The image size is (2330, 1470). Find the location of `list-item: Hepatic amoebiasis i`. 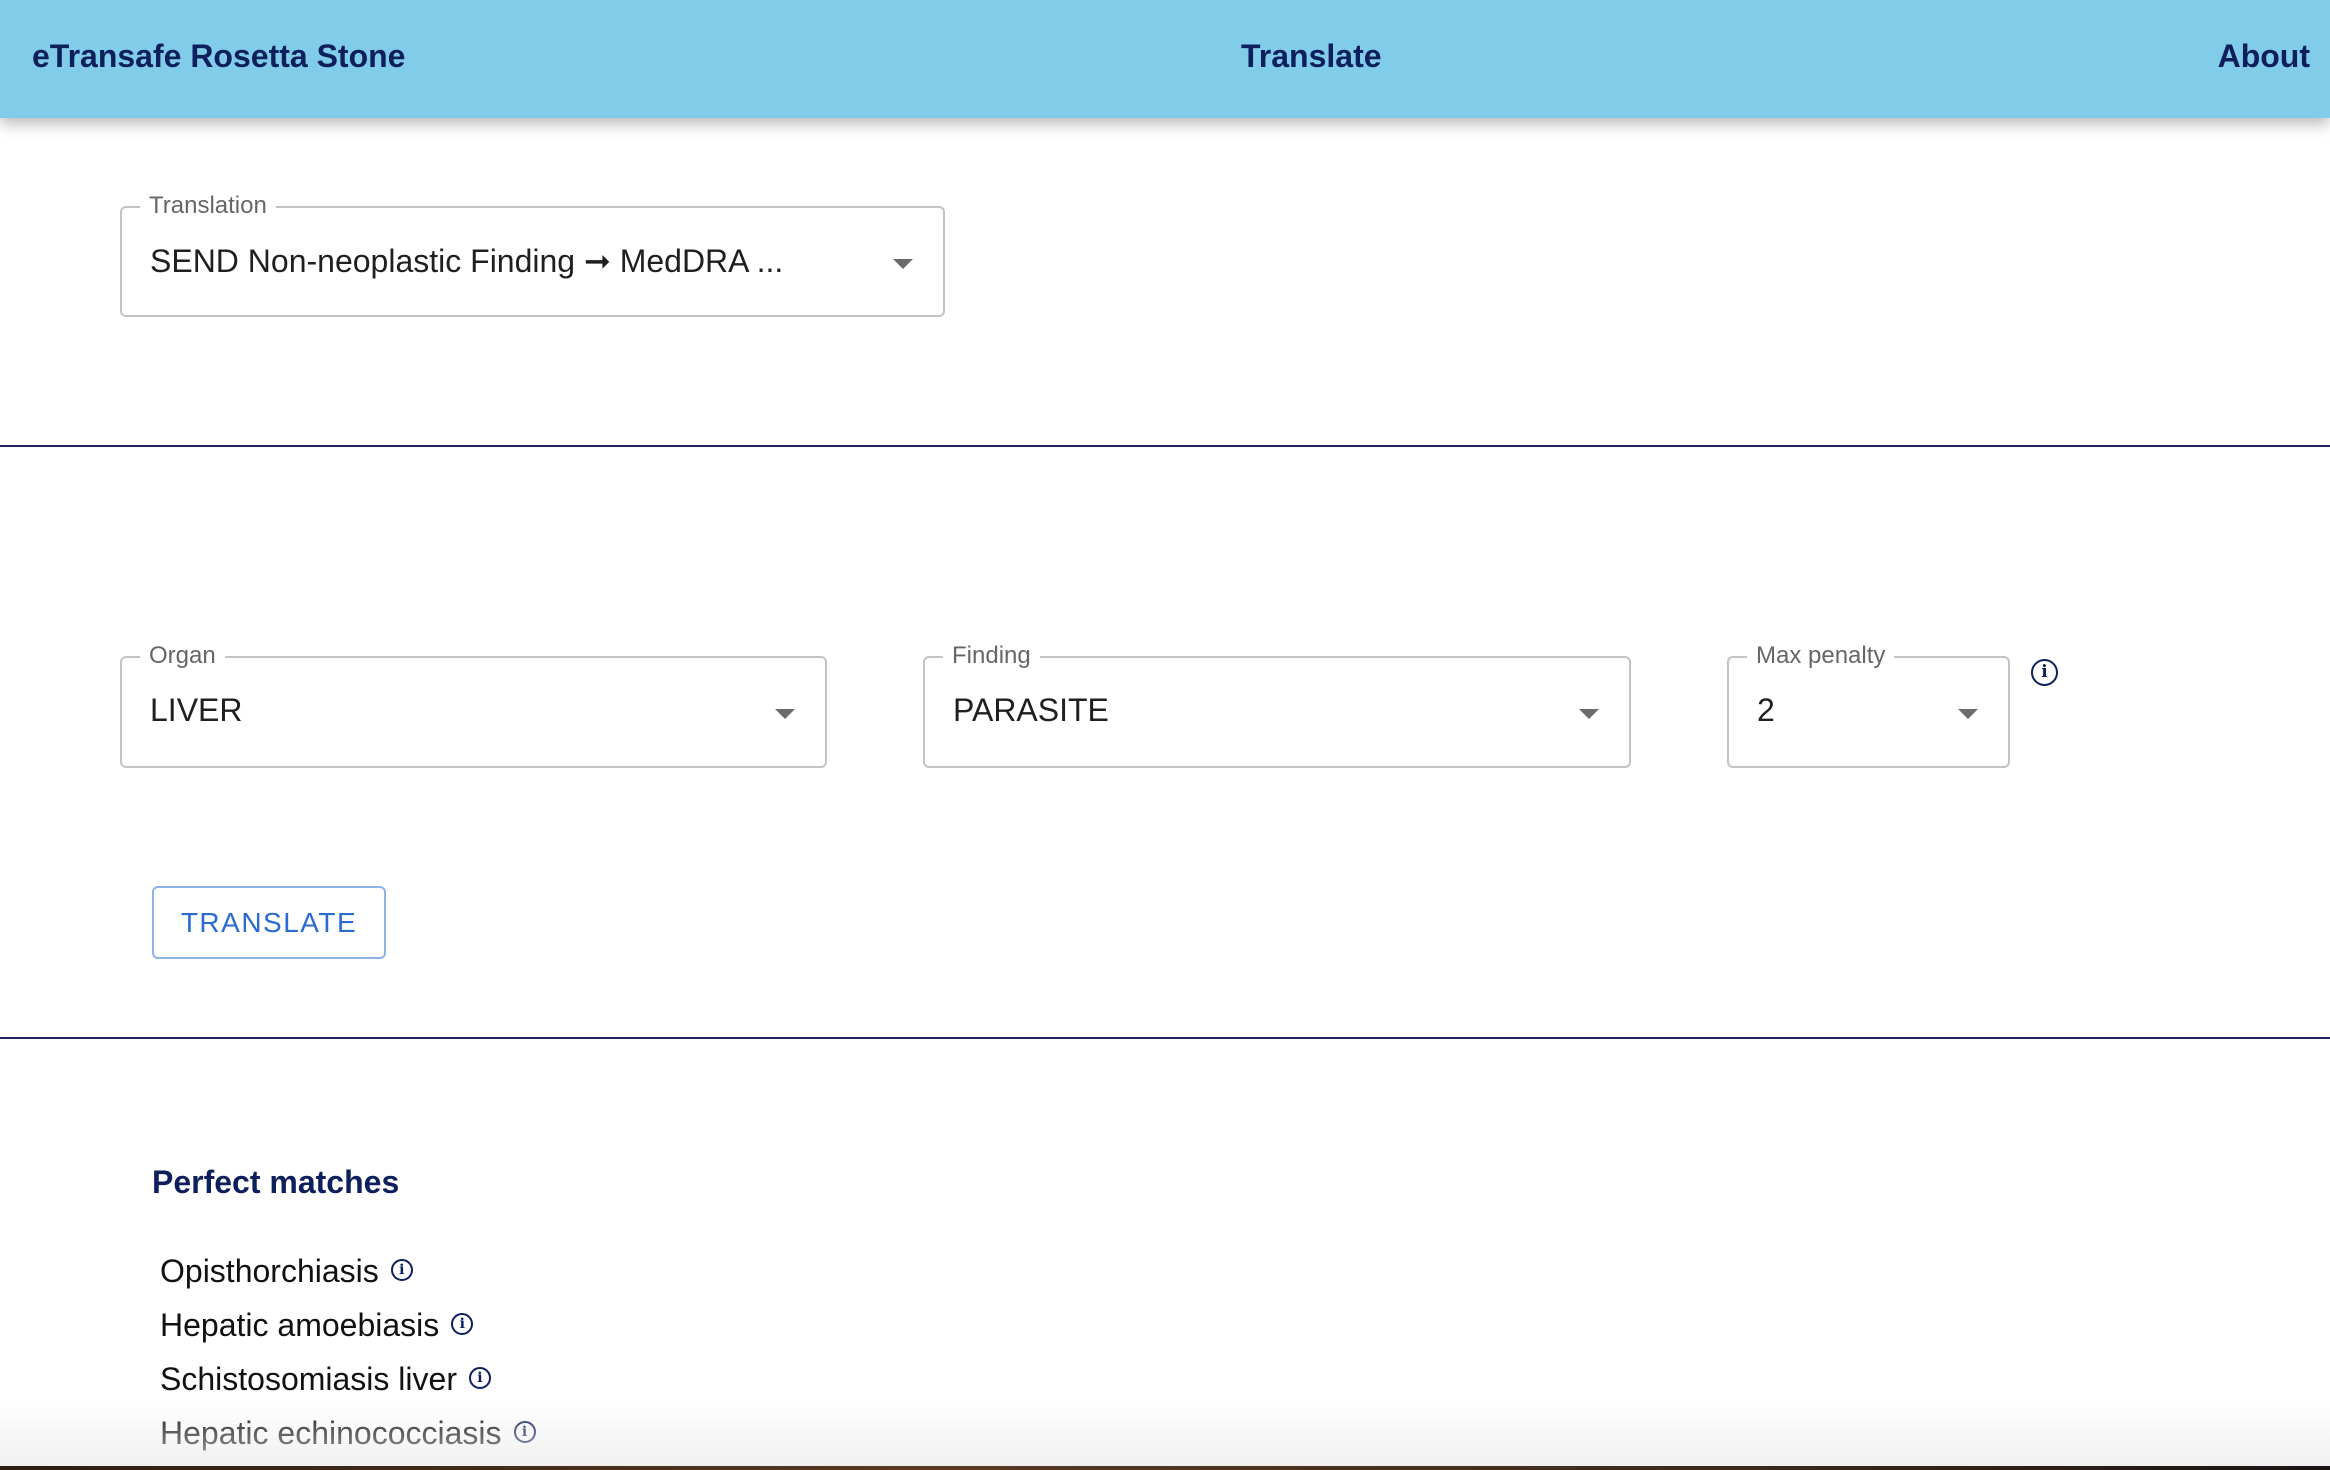

list-item: Hepatic amoebiasis i is located at coordinates (348, 1330).